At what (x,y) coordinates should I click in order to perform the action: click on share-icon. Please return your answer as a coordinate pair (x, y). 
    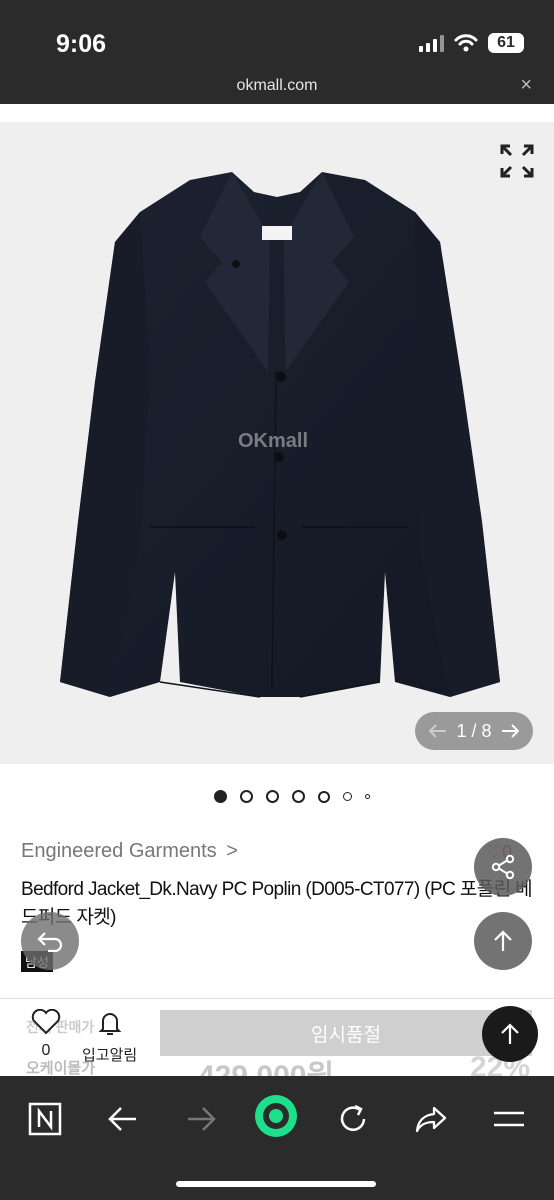
    Looking at the image, I should click on (503, 867).